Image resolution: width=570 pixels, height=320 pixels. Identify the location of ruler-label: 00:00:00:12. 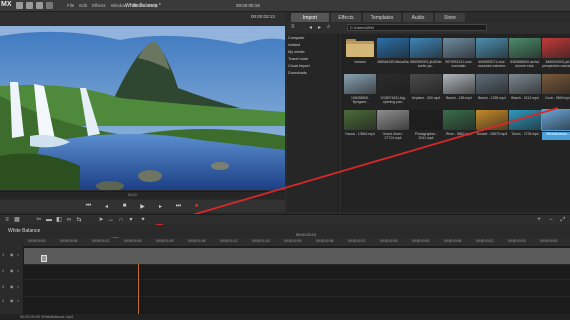
(101, 241).